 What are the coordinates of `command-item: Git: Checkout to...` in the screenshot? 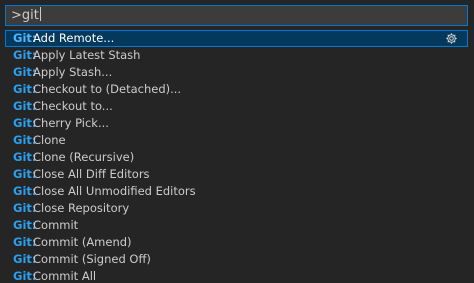 It's located at (236, 106).